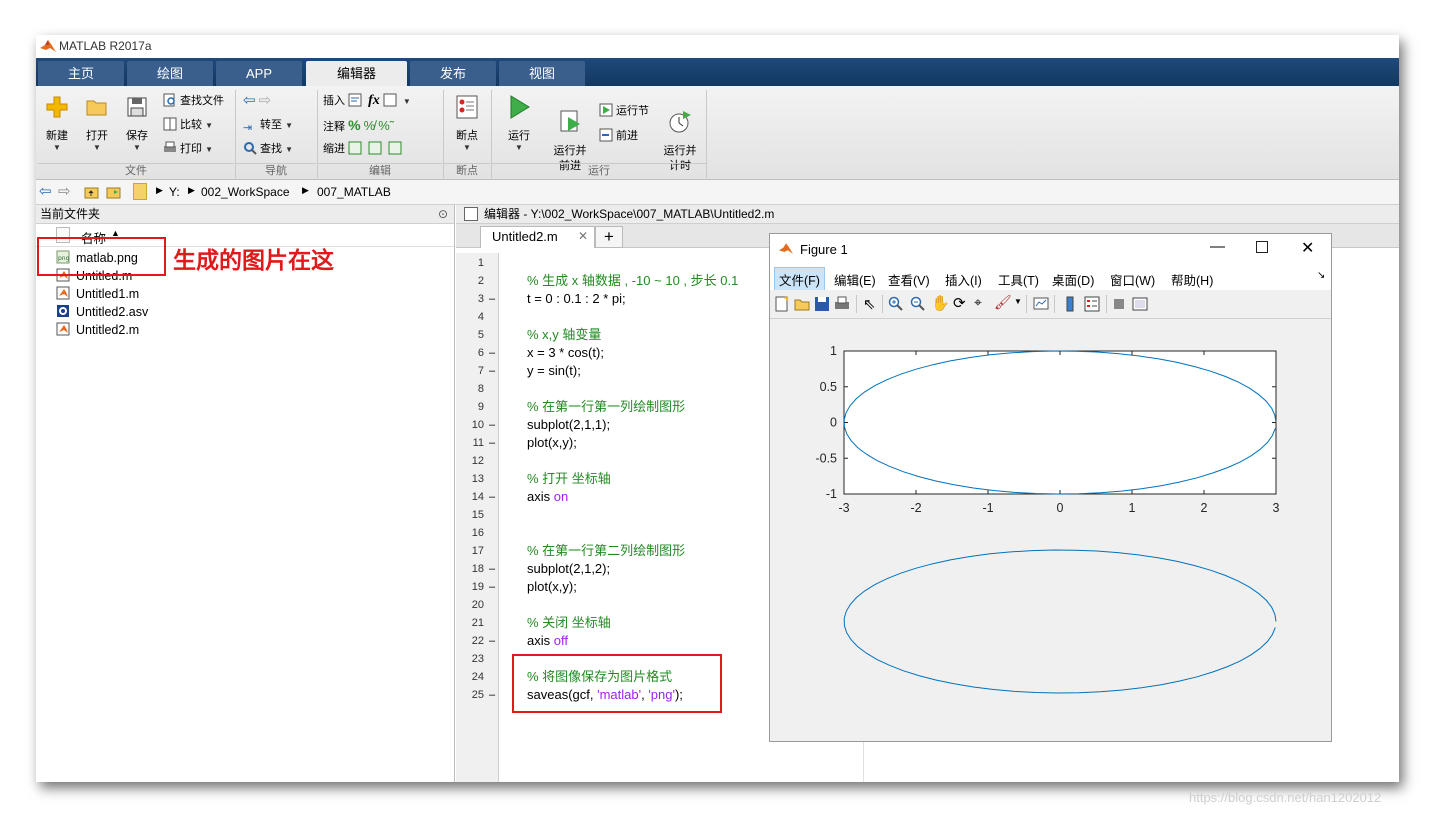 The width and height of the screenshot is (1434, 817). What do you see at coordinates (467, 123) in the screenshot?
I see `breakpoints-button: 断点 ▼` at bounding box center [467, 123].